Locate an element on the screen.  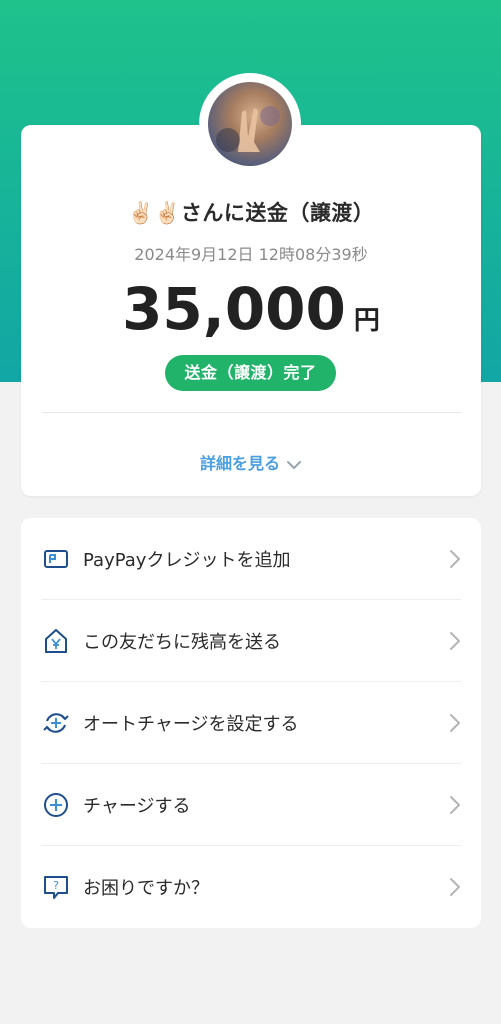
menu-item-auto-charge: オートチャージを設定する is located at coordinates (251, 723).